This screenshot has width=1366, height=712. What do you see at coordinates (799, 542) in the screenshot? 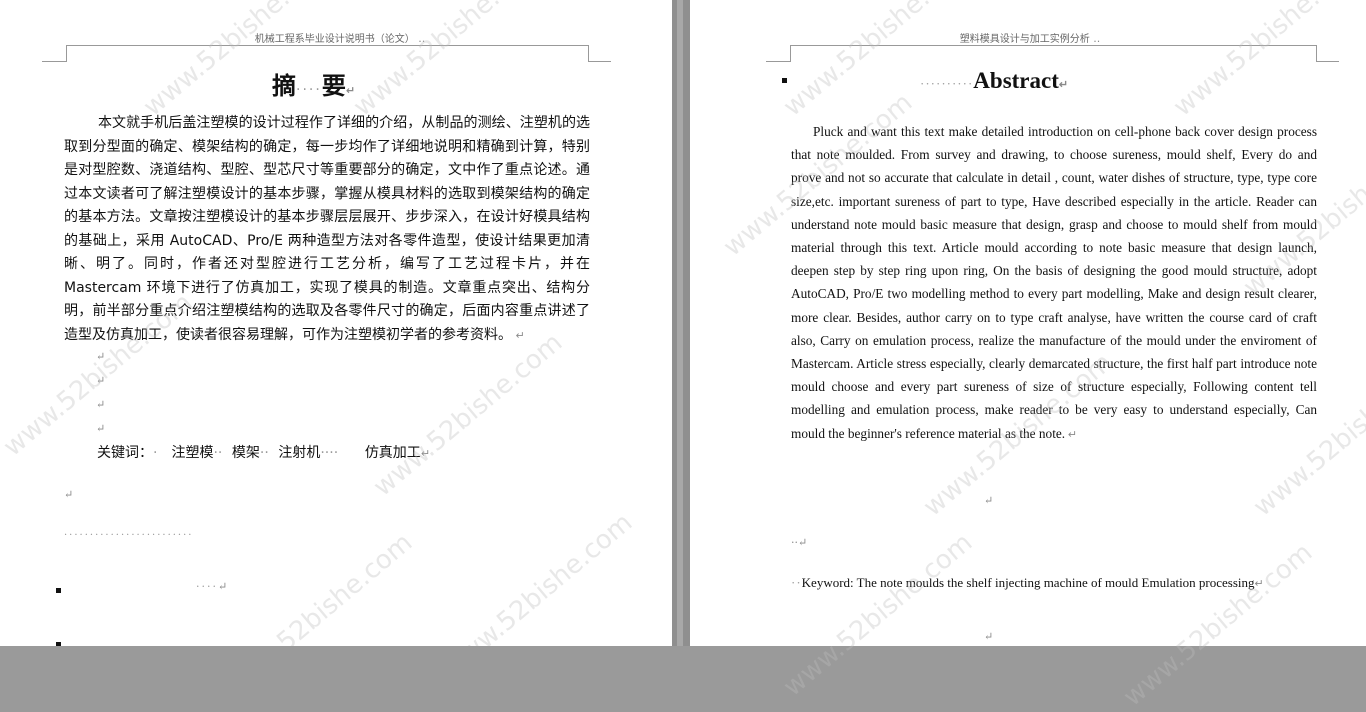
I see `paragraph-mark: ··↵` at bounding box center [799, 542].